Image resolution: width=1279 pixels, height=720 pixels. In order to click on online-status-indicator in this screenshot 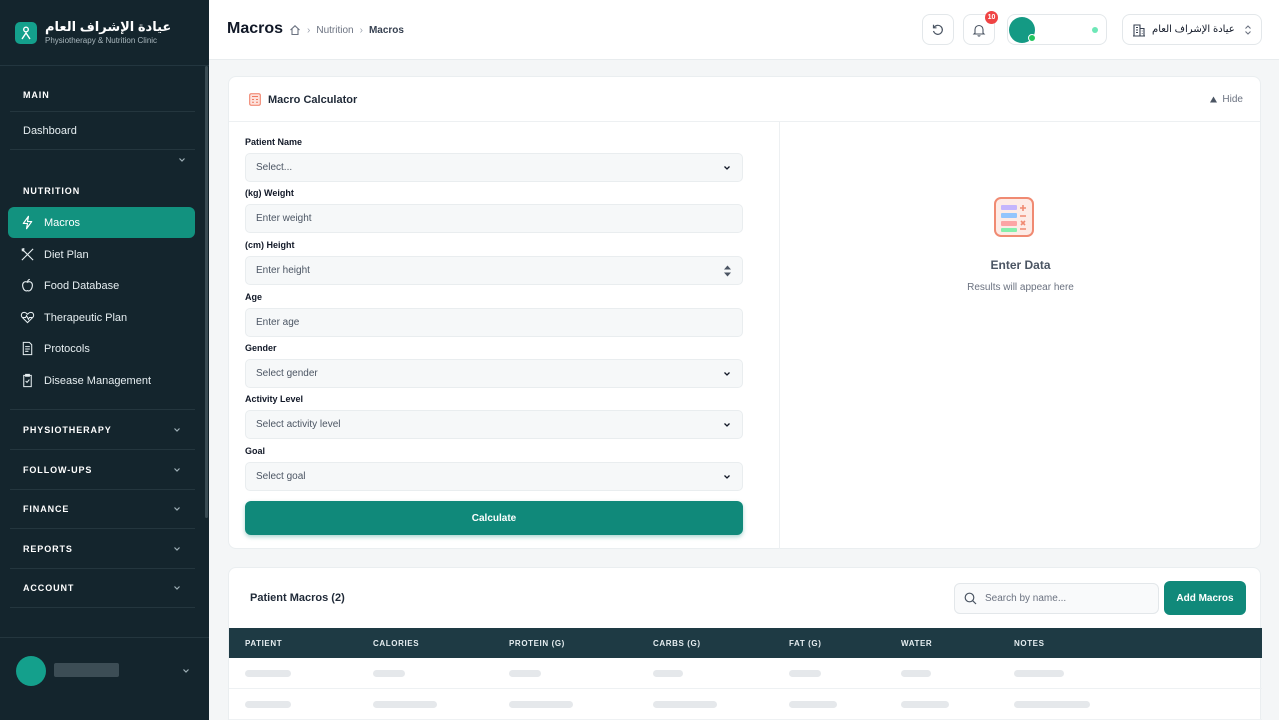, I will do `click(1032, 38)`.